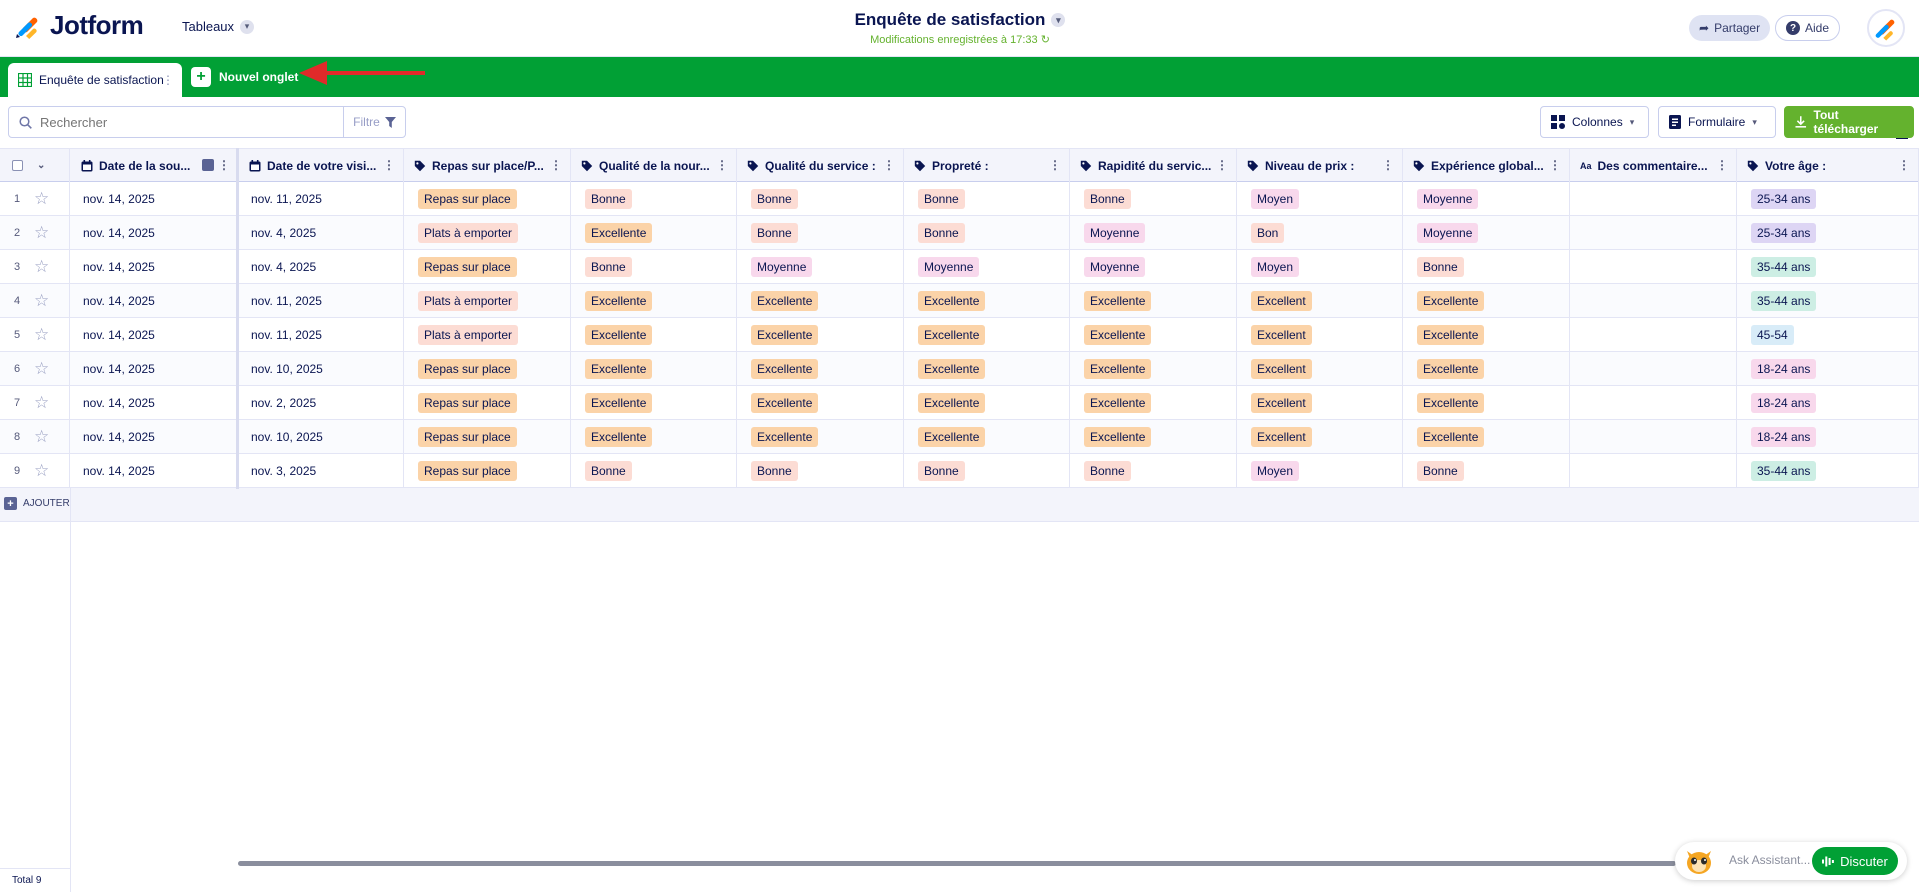 The image size is (1919, 892). I want to click on column-header: Repas sur place/P... ⋮, so click(487, 165).